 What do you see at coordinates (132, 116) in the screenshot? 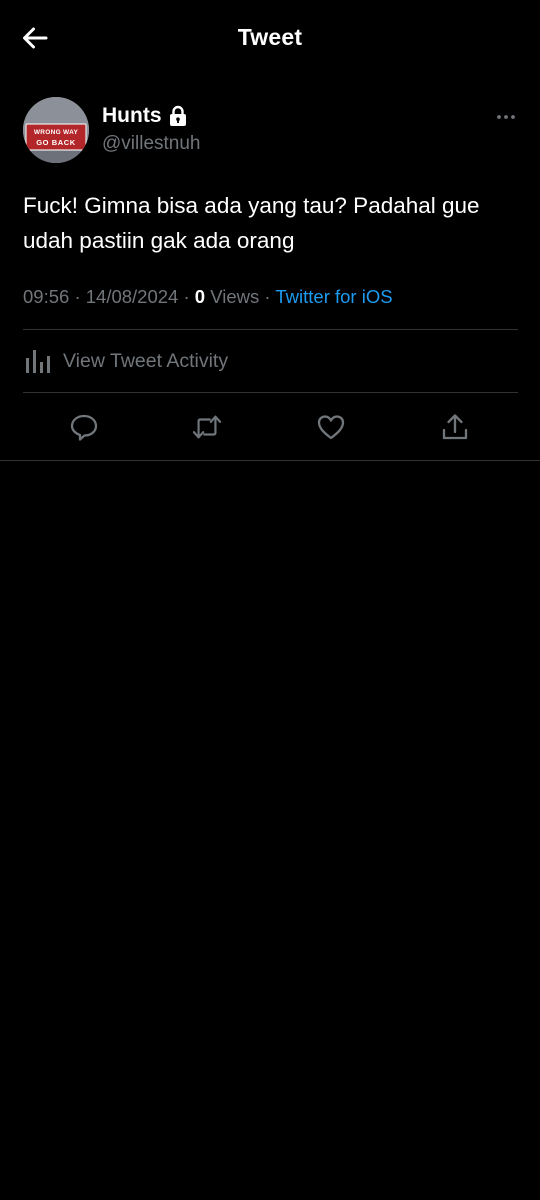
I see `display-name: Hunts` at bounding box center [132, 116].